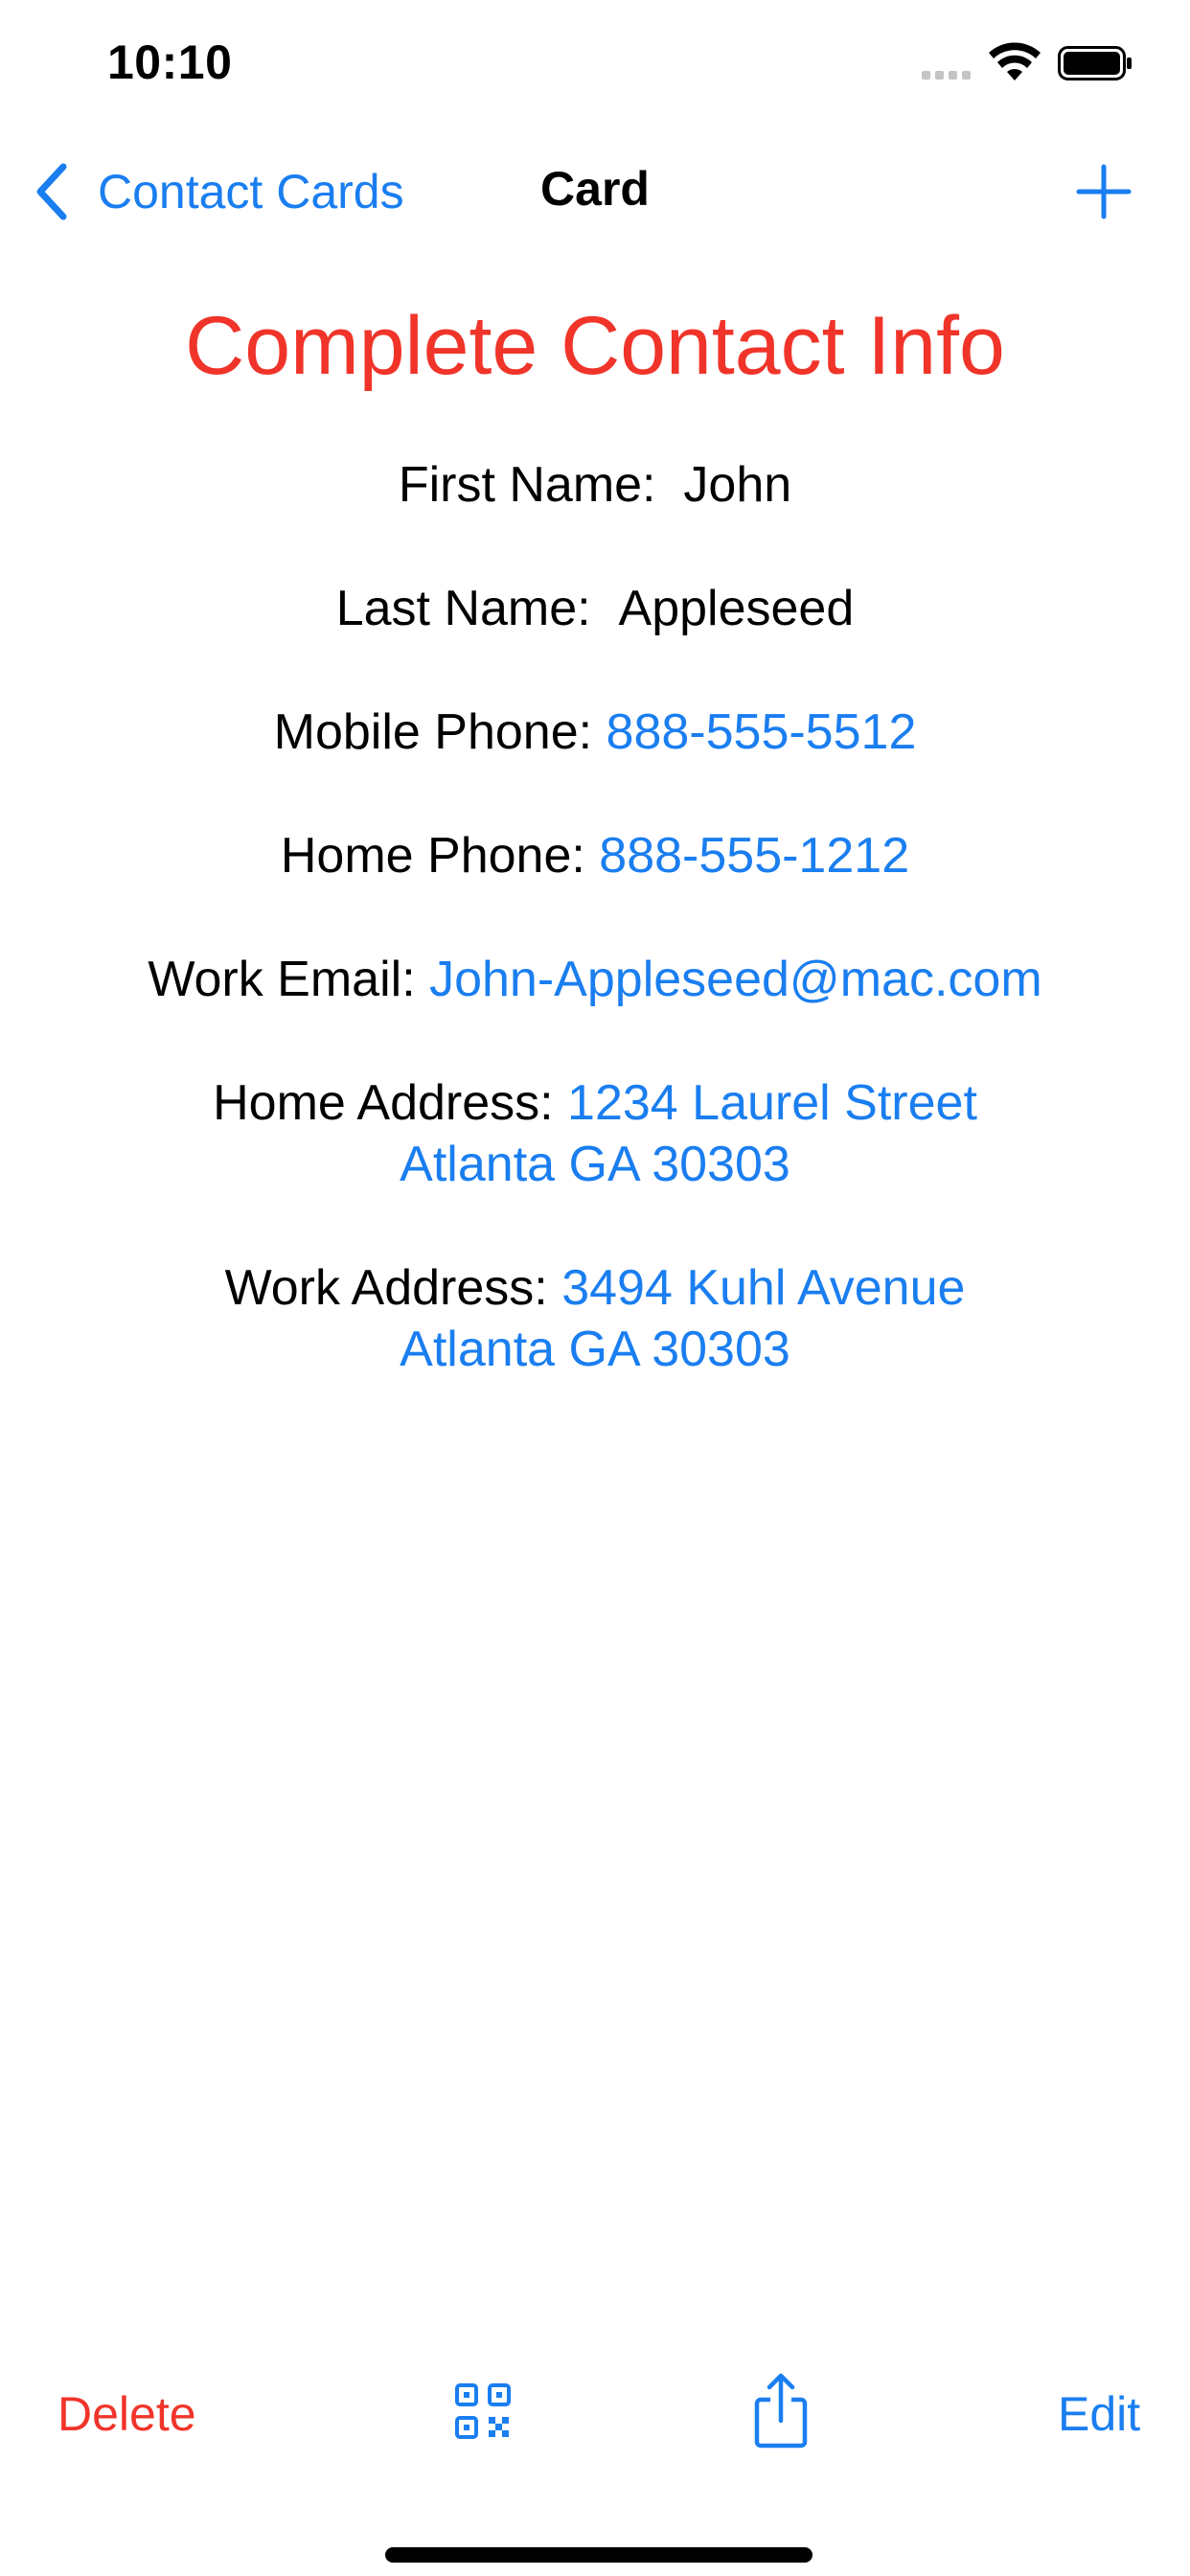 The height and width of the screenshot is (2576, 1190). Describe the element at coordinates (595, 855) in the screenshot. I see `home-phone-row: Home Phone: 888-555-1212` at that location.